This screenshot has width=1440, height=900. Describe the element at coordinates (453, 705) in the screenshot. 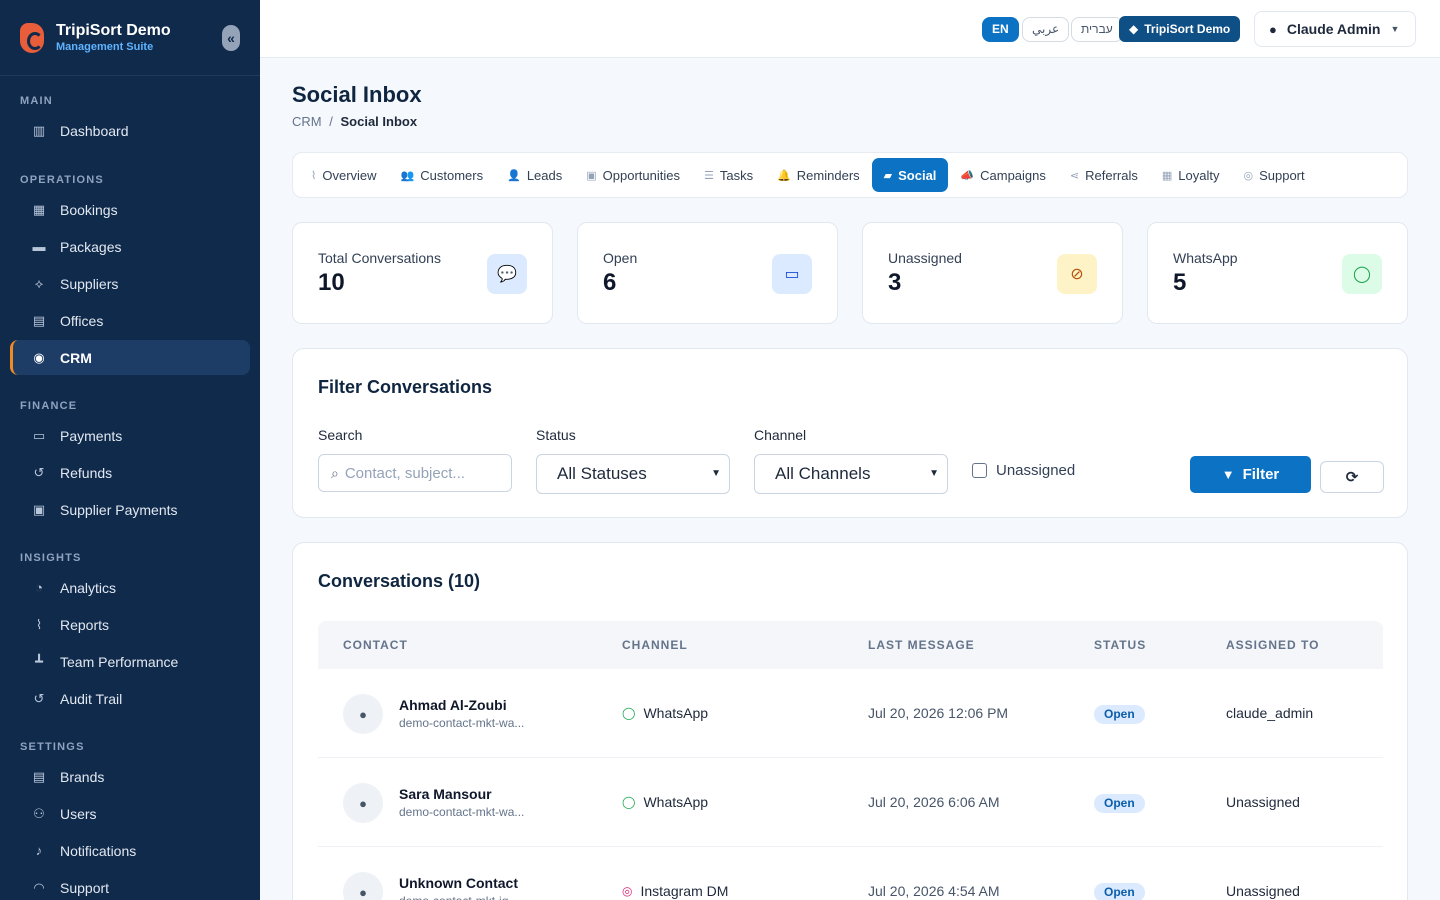

I see `contact-name: Ahmad Al-Zoubi` at that location.